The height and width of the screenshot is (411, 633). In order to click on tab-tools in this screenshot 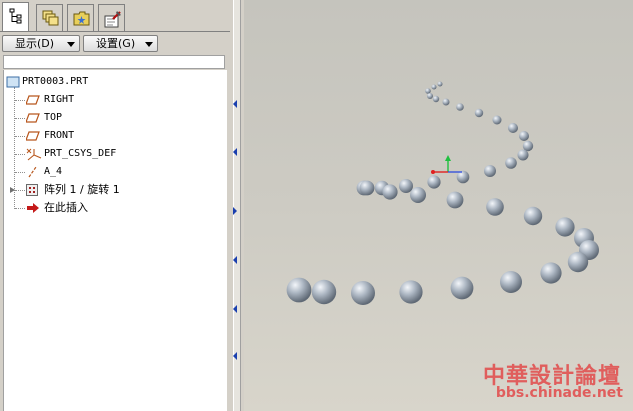, I will do `click(111, 17)`.